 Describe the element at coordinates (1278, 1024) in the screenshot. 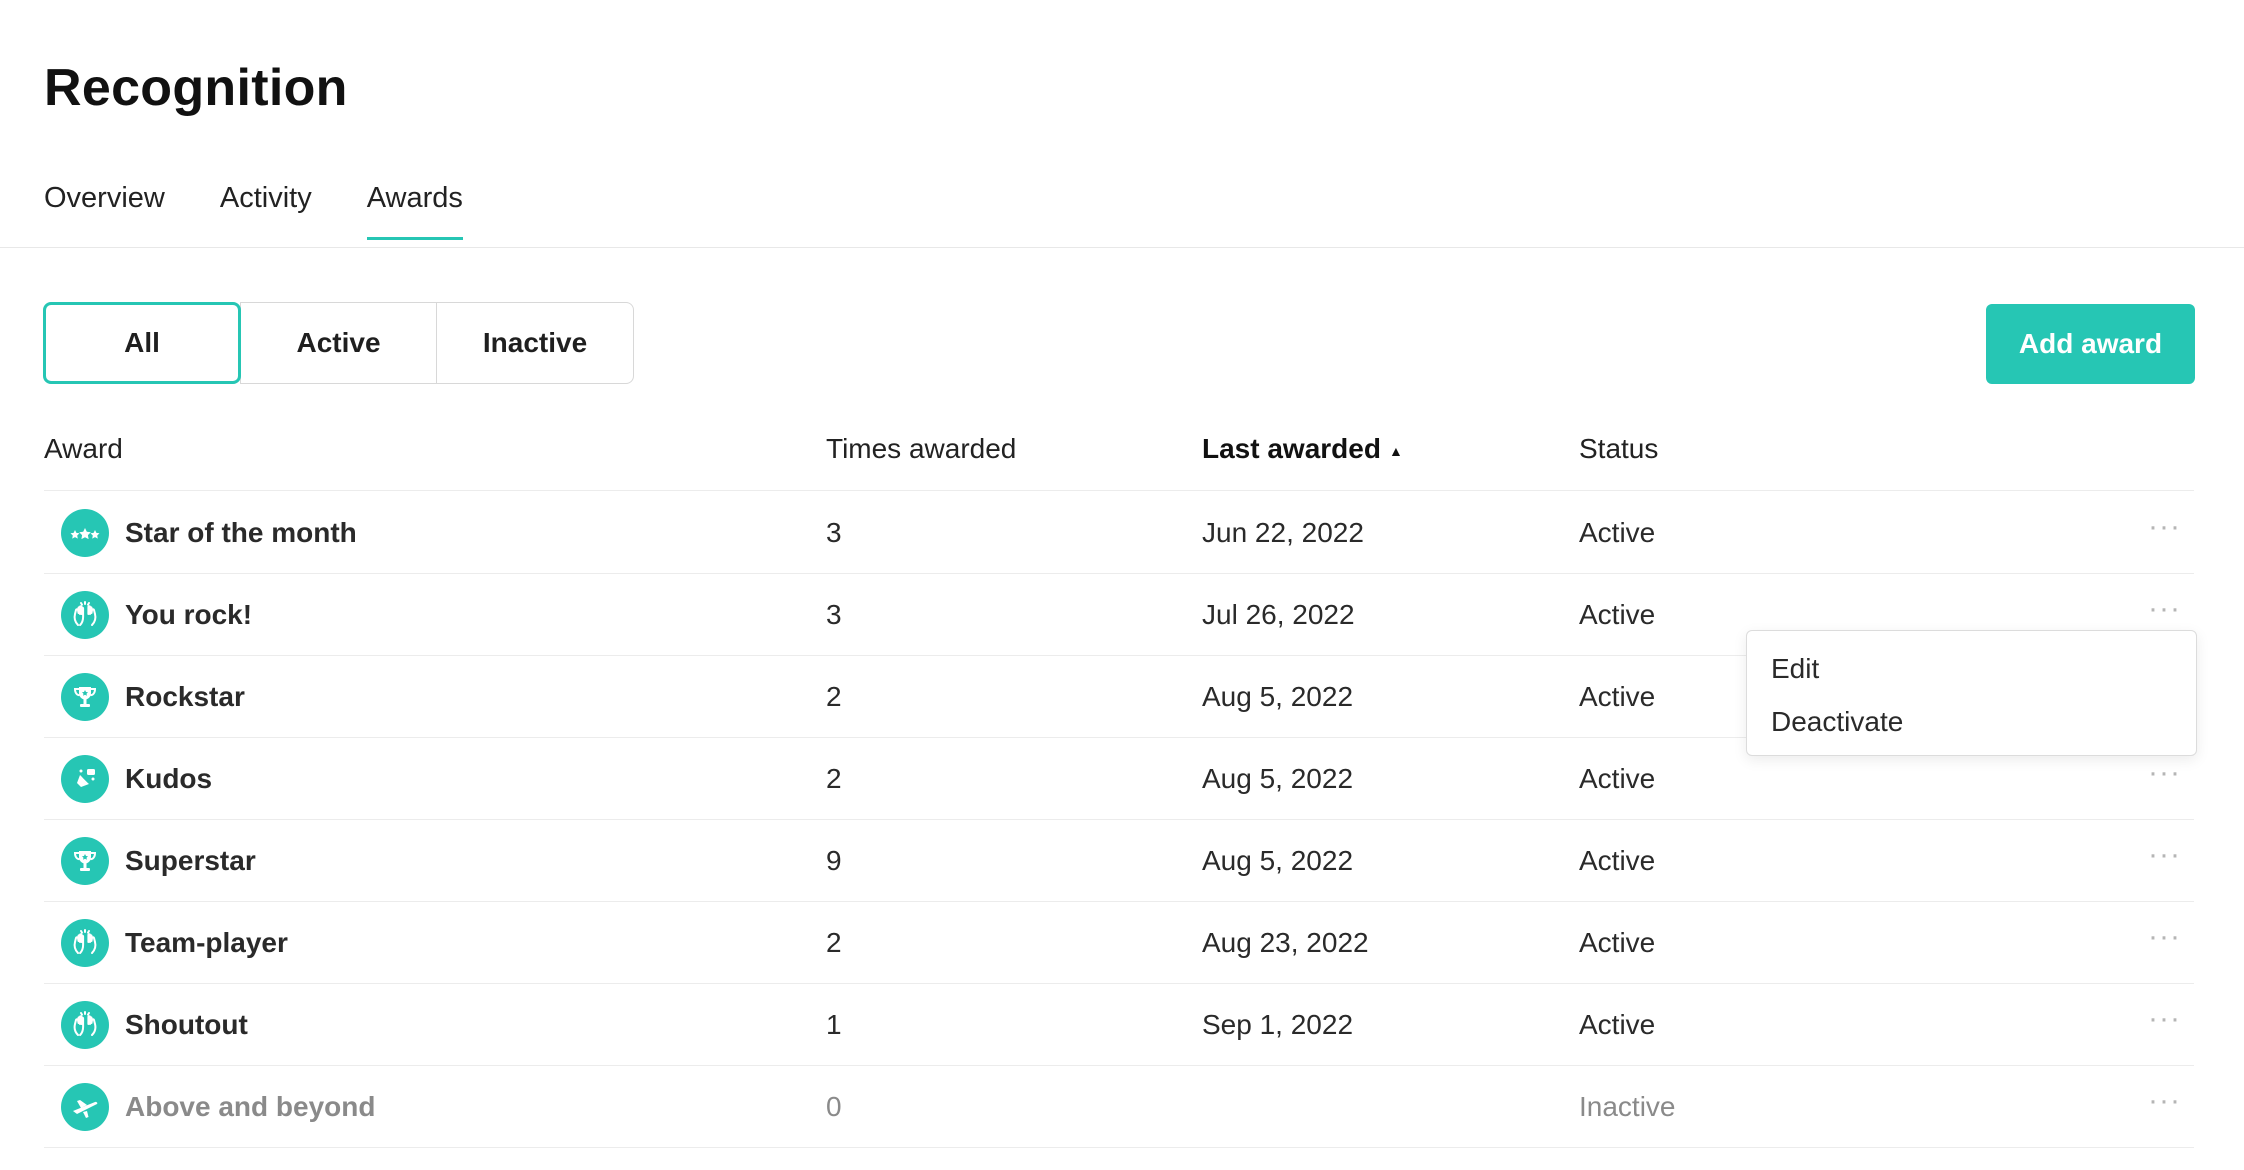

I see `last-awarded: Sep 1, 2022` at that location.